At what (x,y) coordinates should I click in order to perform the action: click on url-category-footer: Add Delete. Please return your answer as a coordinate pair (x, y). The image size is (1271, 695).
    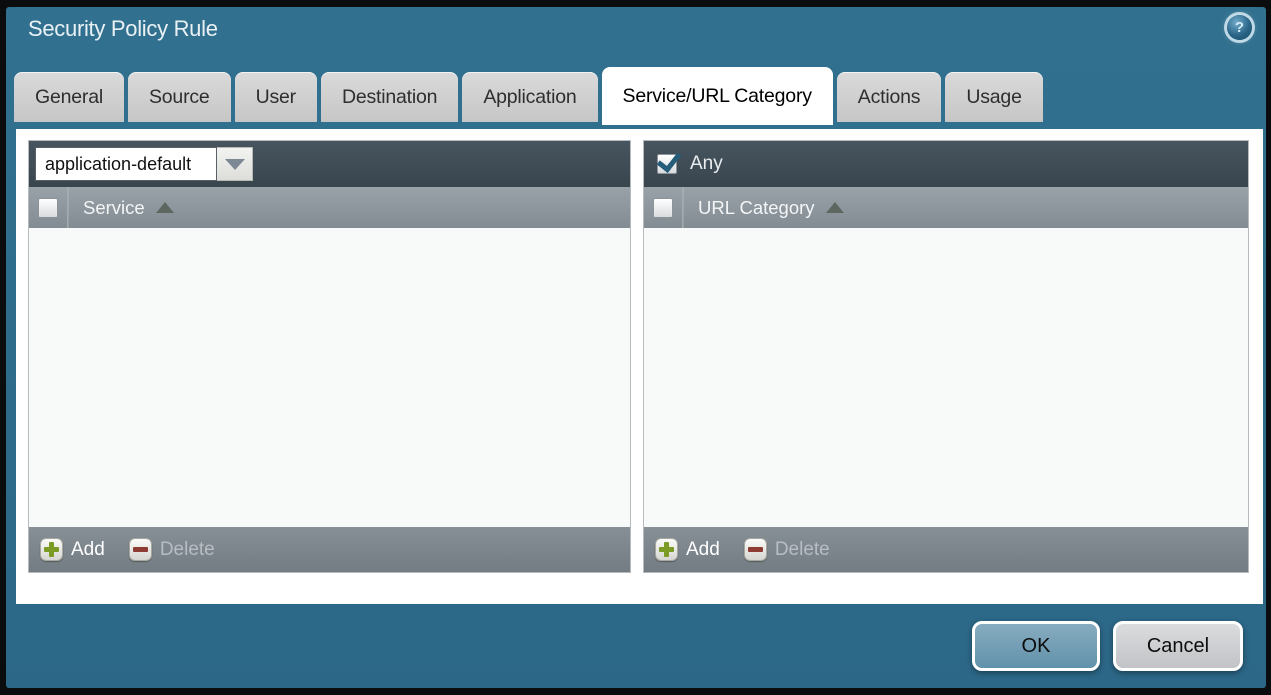
    Looking at the image, I should click on (946, 549).